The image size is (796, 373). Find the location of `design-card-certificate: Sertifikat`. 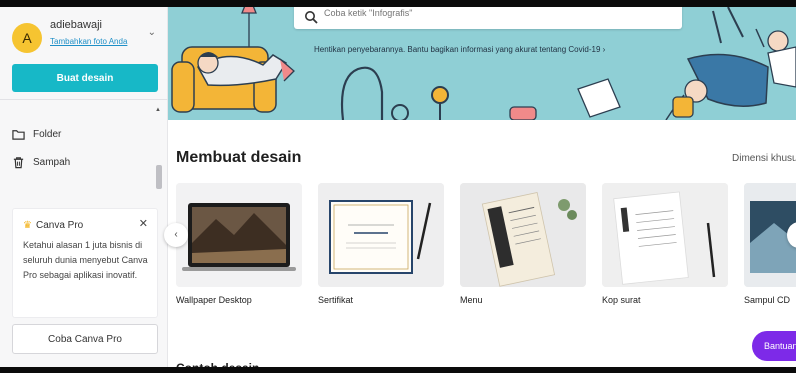

design-card-certificate: Sertifikat is located at coordinates (381, 244).